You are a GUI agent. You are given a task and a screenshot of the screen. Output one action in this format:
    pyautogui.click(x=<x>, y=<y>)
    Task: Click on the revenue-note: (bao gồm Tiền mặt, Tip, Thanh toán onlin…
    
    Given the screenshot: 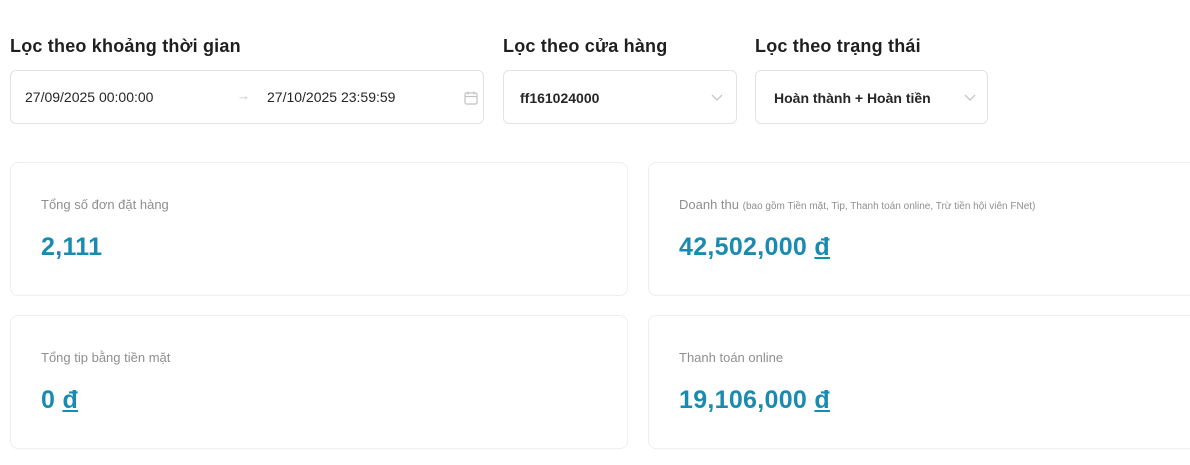 What is the action you would take?
    pyautogui.click(x=889, y=206)
    